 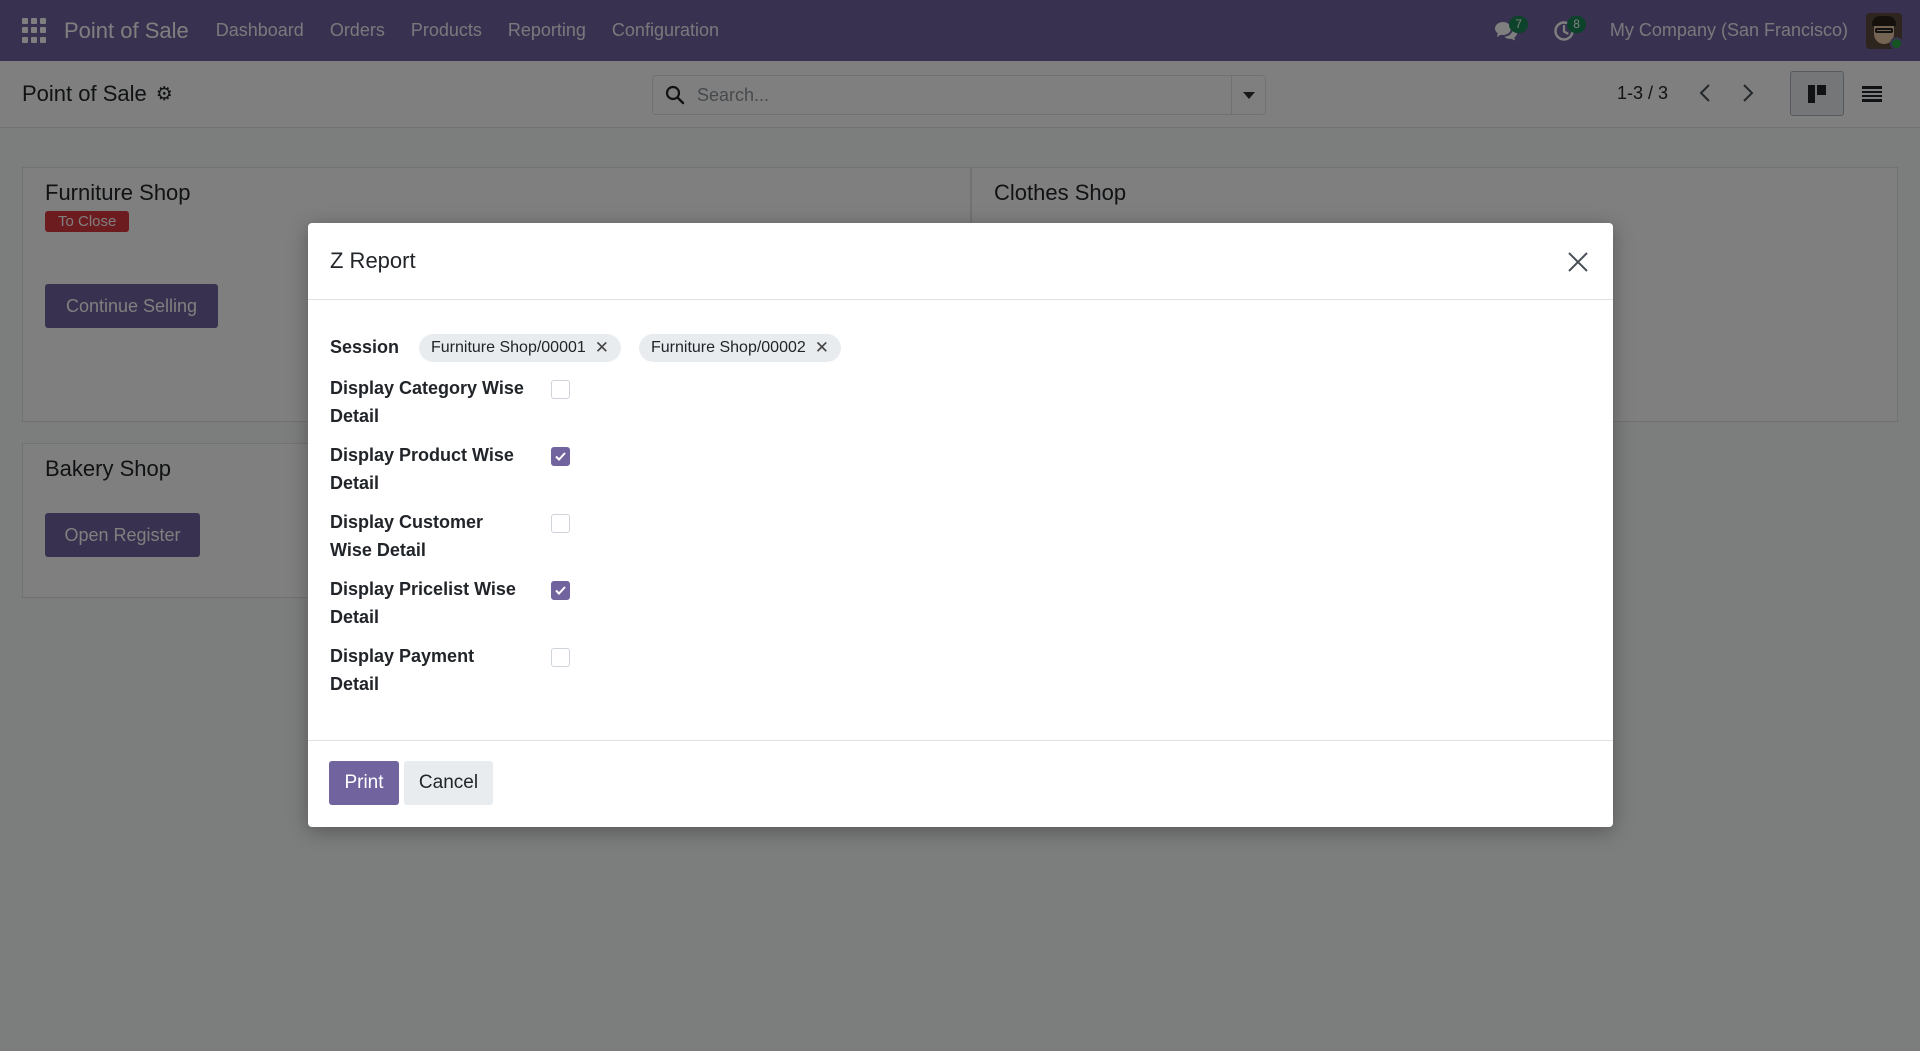 I want to click on close-button, so click(x=1578, y=262).